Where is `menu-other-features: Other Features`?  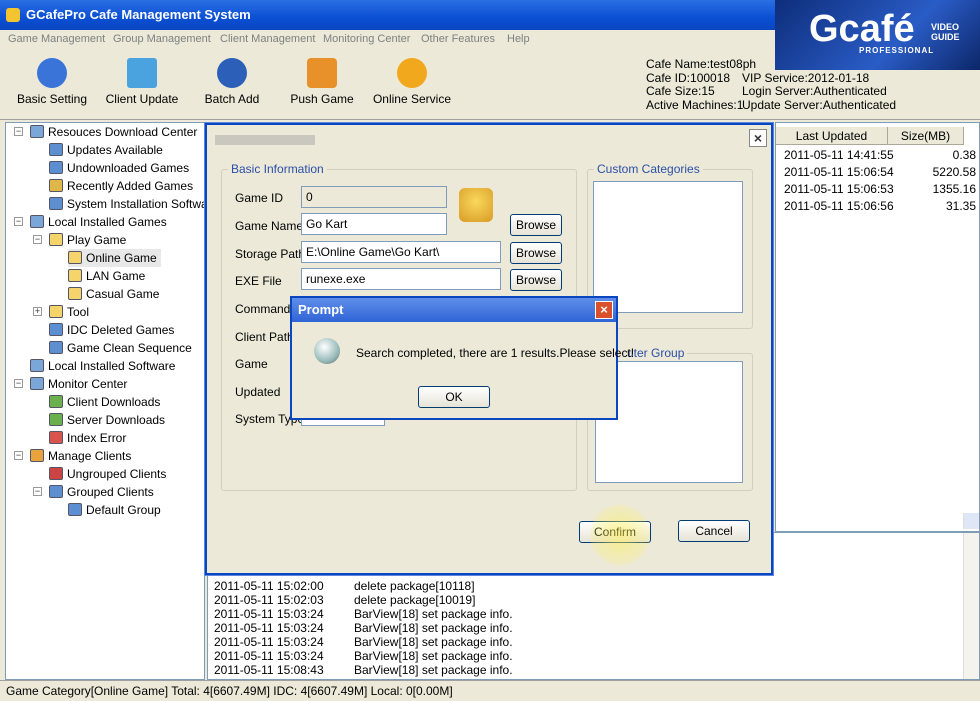
menu-other-features: Other Features is located at coordinates (458, 39).